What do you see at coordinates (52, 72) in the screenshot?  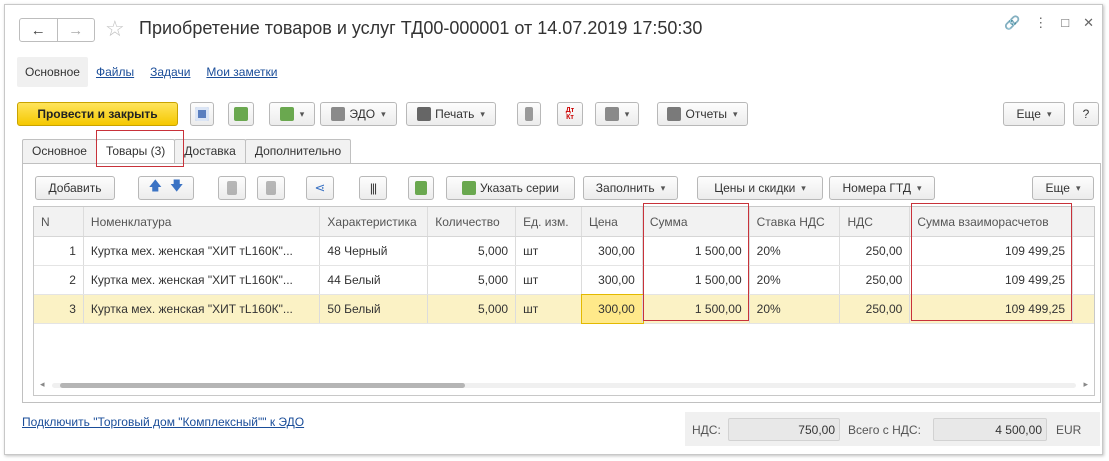 I see `nav-tab-main: Основное` at bounding box center [52, 72].